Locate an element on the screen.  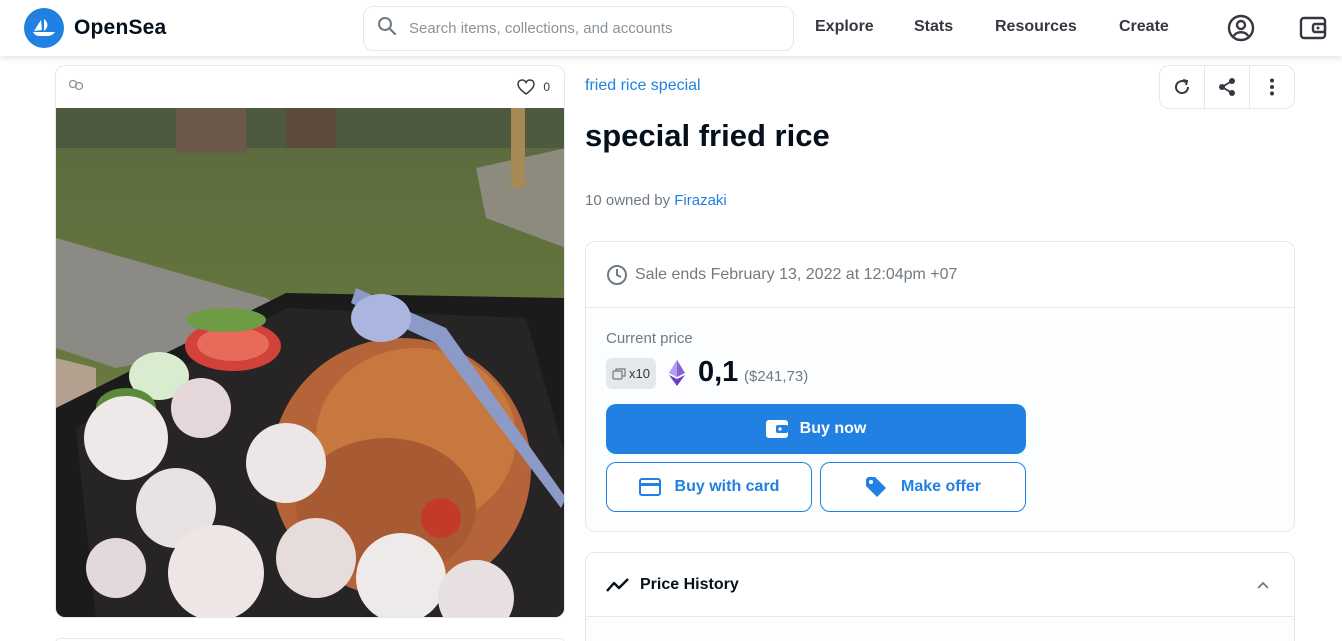
copies-icon is located at coordinates (619, 373).